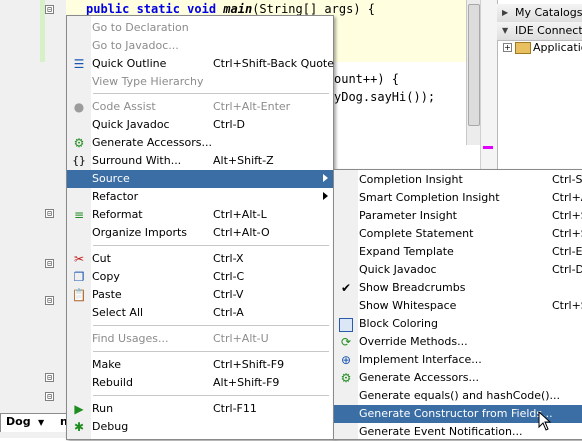  Describe the element at coordinates (200, 161) in the screenshot. I see `menu-item-surround-with: {} Surround With... Alt+Shift-Z` at that location.